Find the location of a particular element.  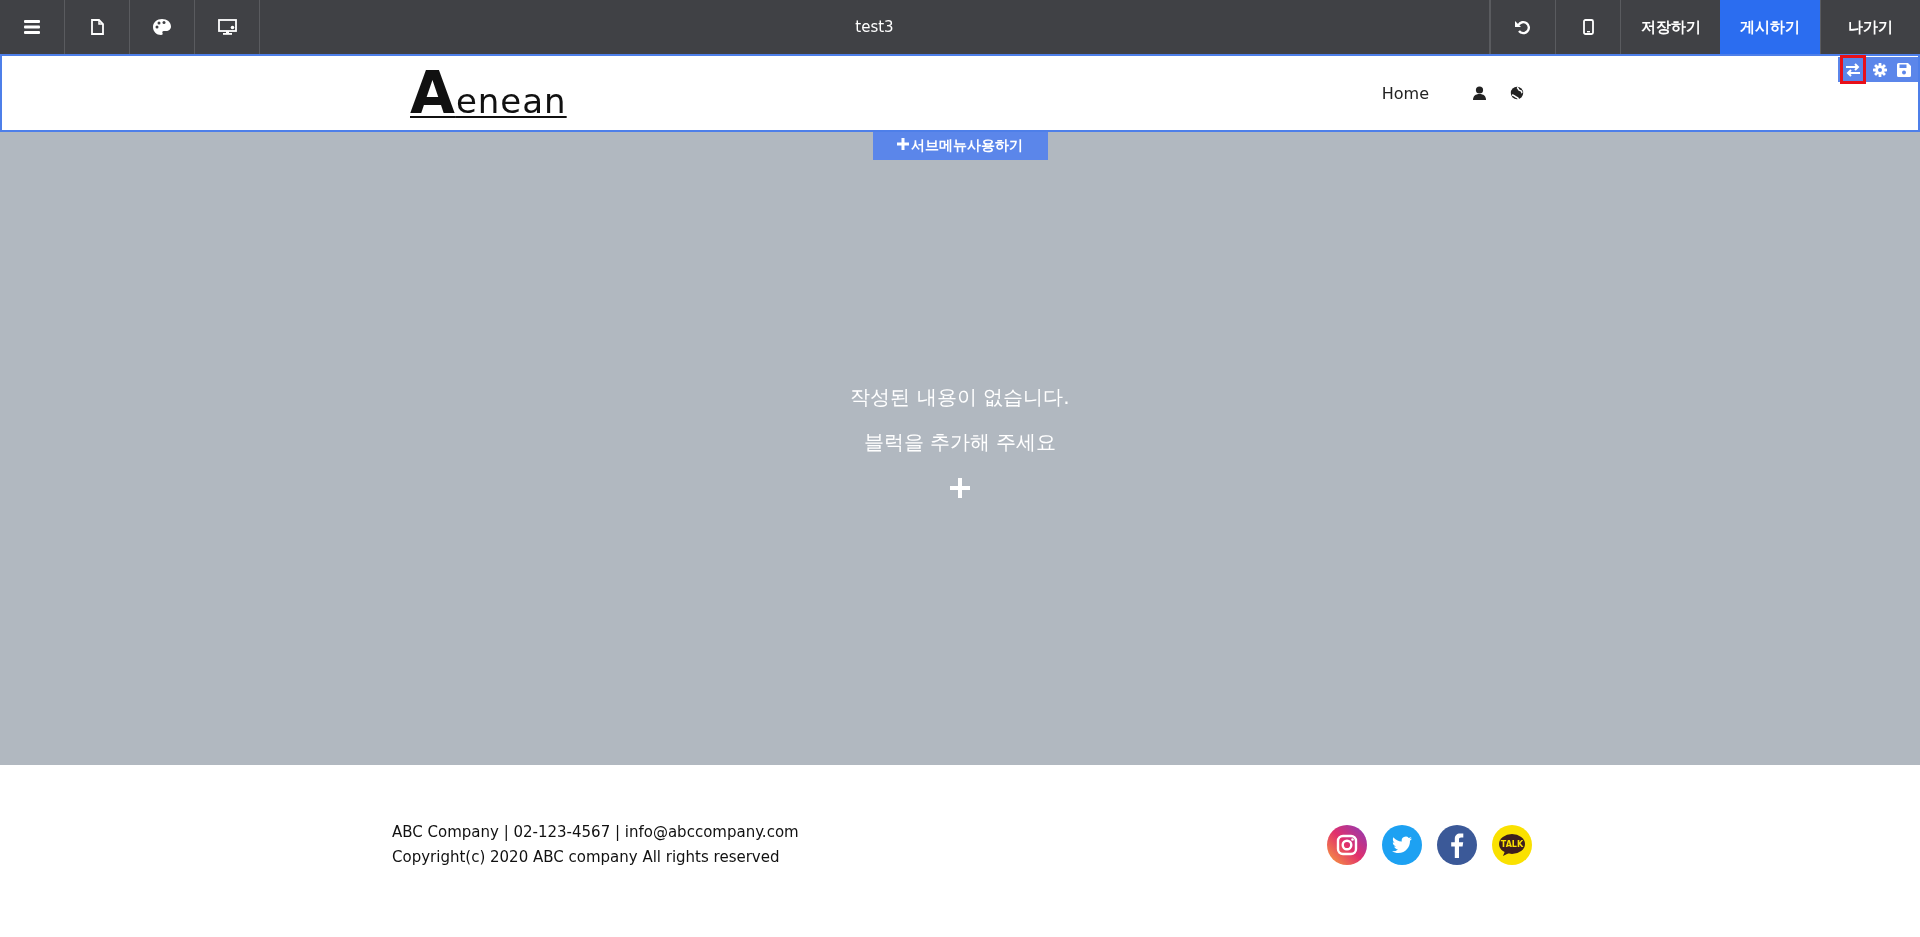

publish-button: 게시하기 is located at coordinates (1770, 27).